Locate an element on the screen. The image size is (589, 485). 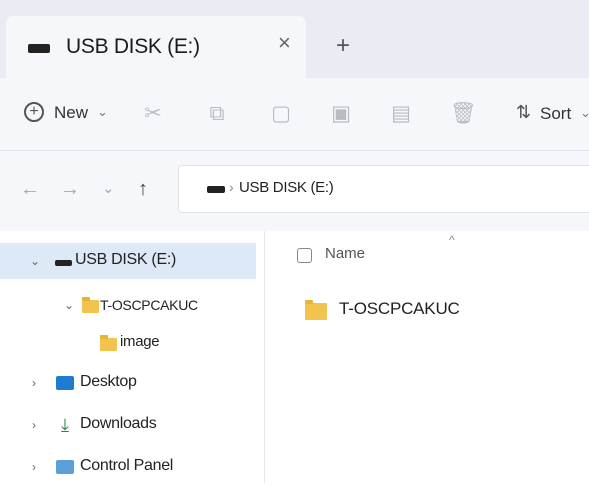
plus-circle-icon: + is located at coordinates (34, 112).